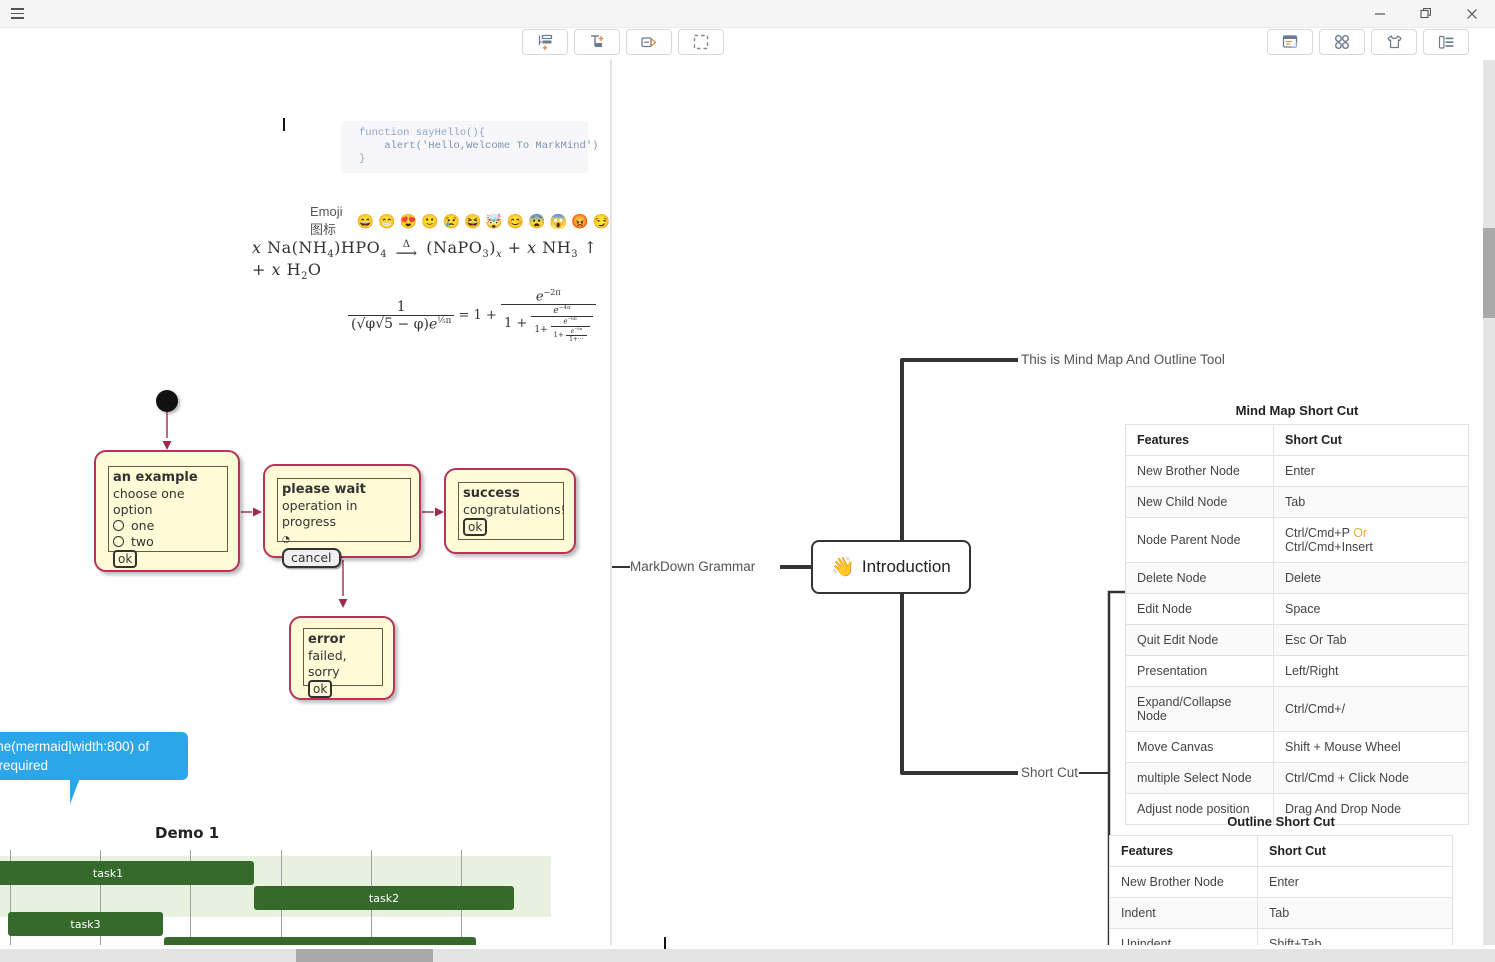 This screenshot has width=1495, height=962. What do you see at coordinates (494, 221) in the screenshot?
I see `emoji-6: 🤯` at bounding box center [494, 221].